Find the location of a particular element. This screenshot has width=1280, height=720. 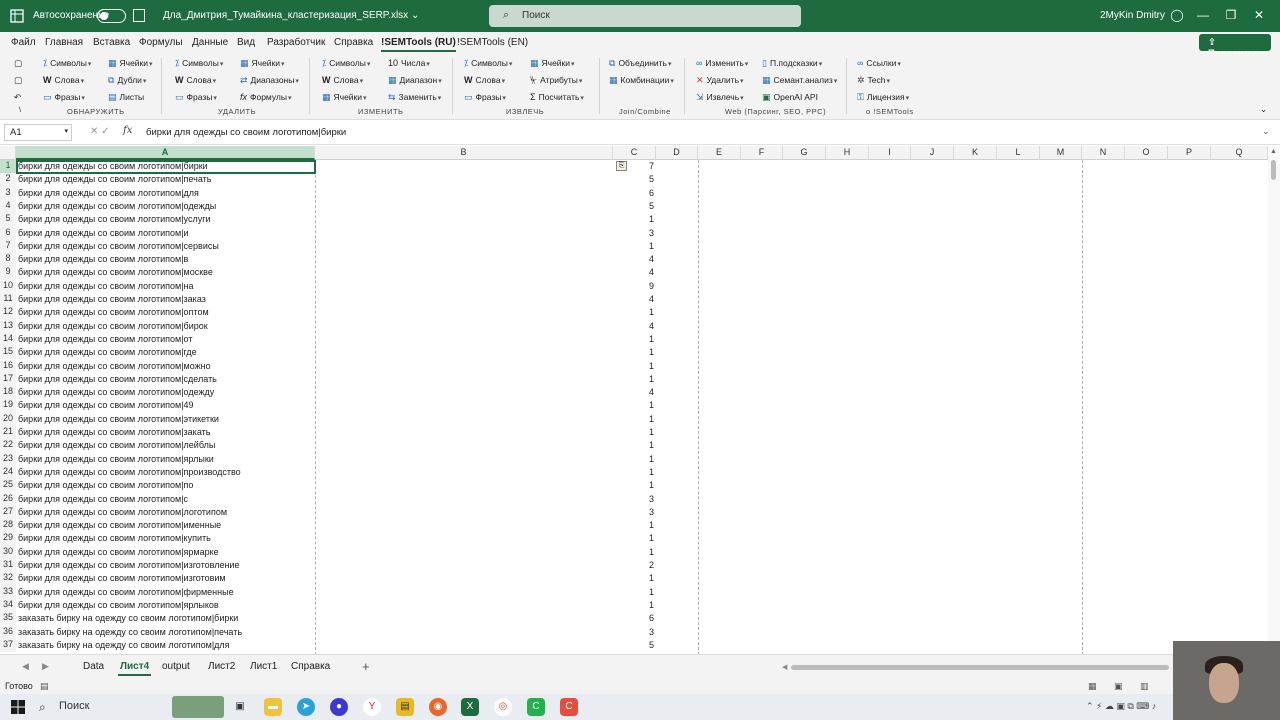

detect-phrases-button: ▭ Фразы▾ is located at coordinates (64, 97).